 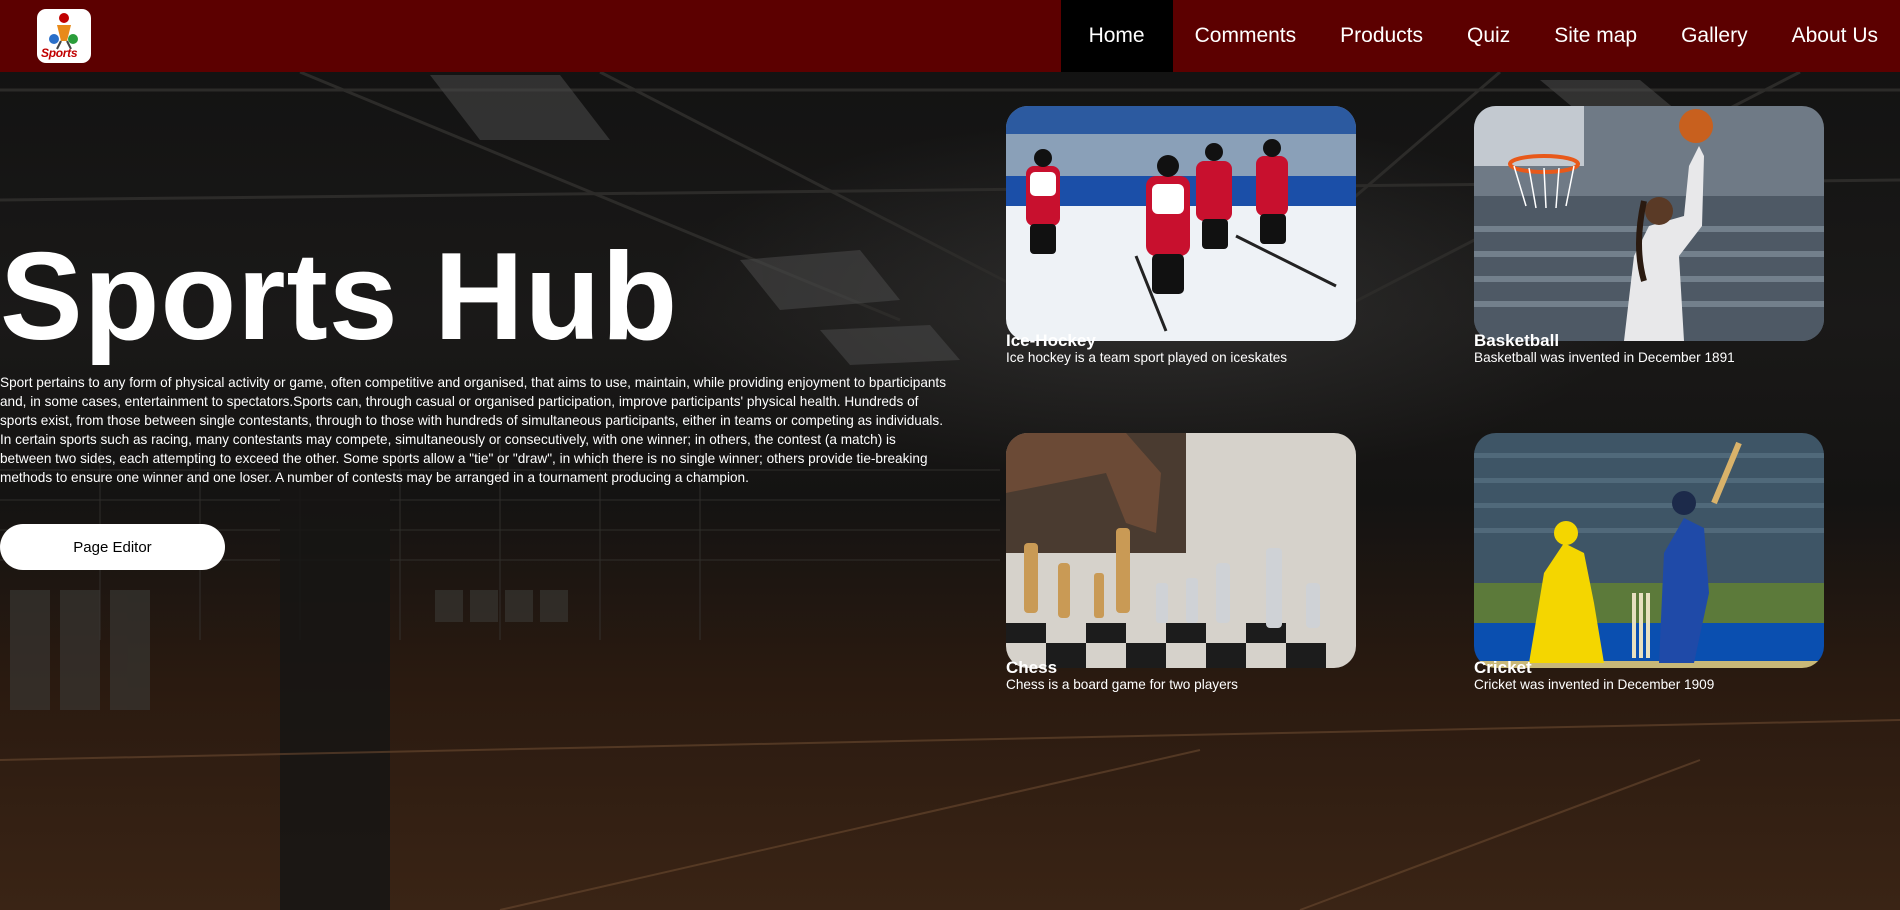 I want to click on page-editor-button: Page Editor, so click(x=112, y=547).